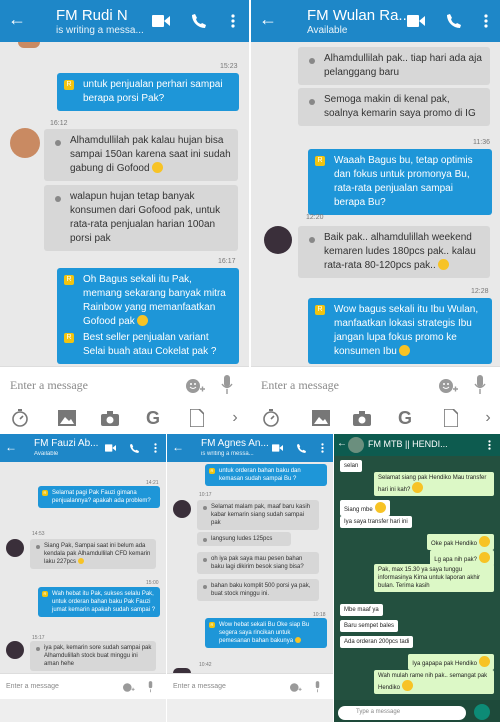 Image resolution: width=500 pixels, height=722 pixels. I want to click on message-input: Type a message, so click(402, 713).